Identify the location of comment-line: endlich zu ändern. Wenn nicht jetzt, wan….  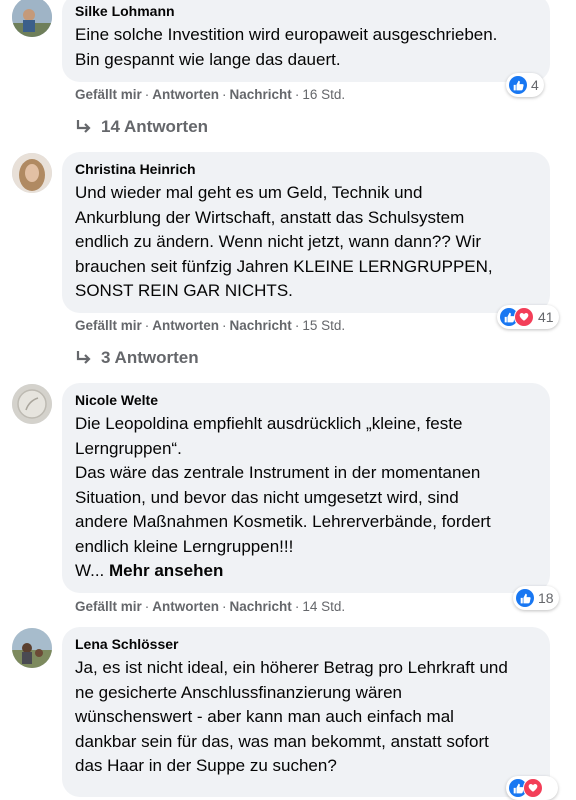
(278, 241).